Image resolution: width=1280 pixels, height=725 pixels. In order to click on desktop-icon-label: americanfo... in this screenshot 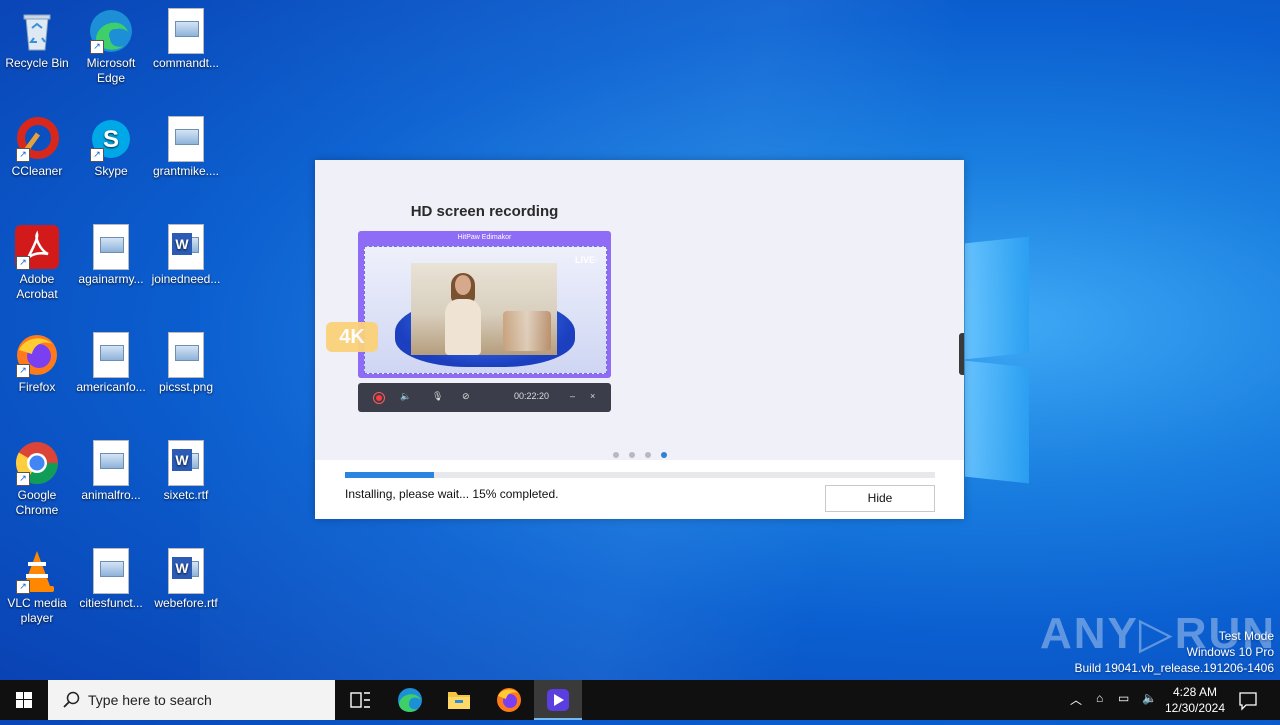, I will do `click(111, 387)`.